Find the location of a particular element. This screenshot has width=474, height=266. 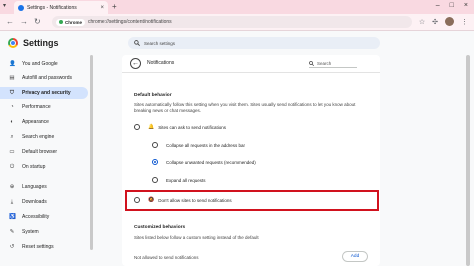

site-chip: Chrome is located at coordinates (71, 22).